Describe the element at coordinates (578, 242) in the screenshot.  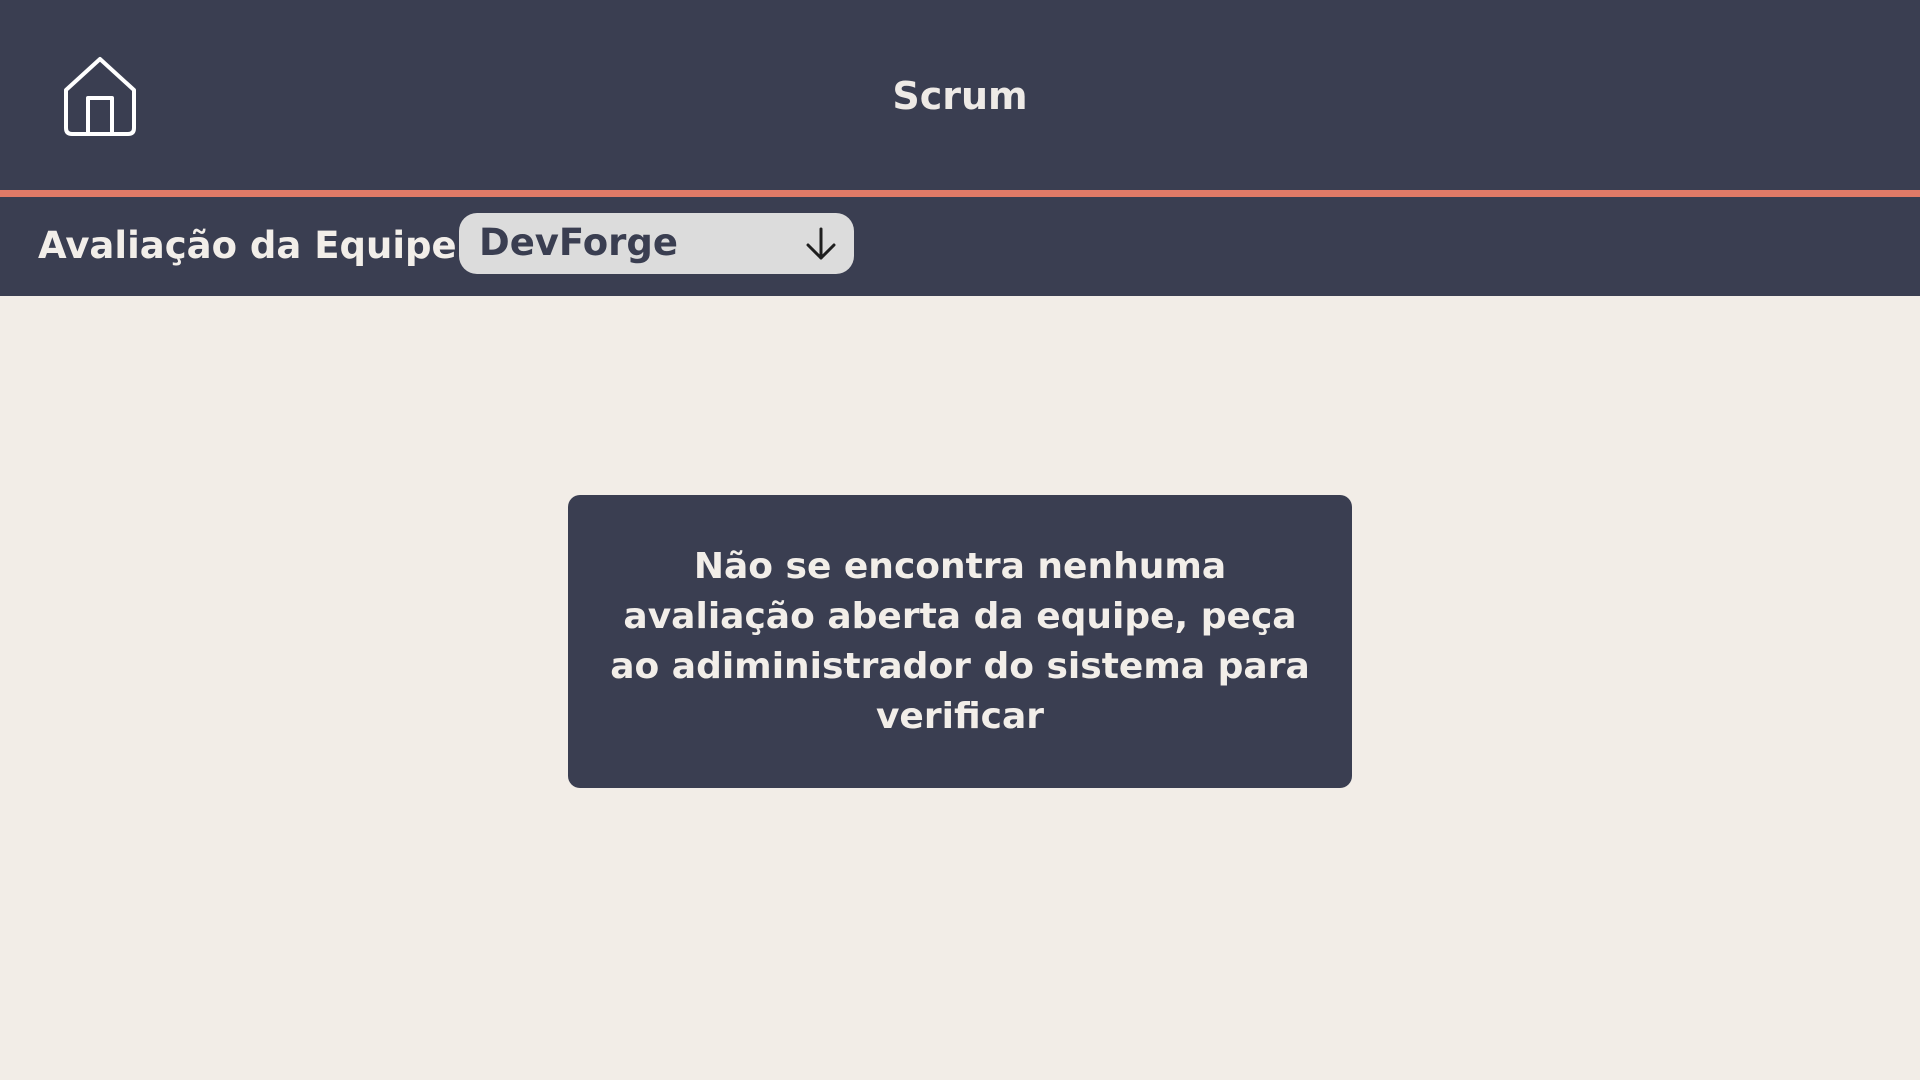
I see `team-select-value: DevForge` at that location.